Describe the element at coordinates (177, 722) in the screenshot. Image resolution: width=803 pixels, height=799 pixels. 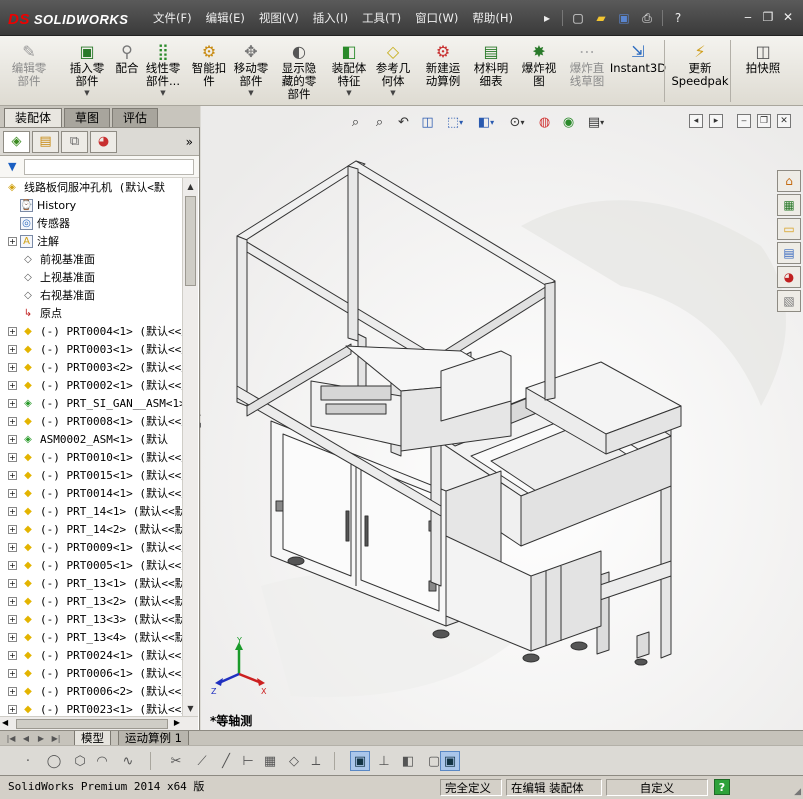
I see `scroll-right-icon: ▶` at that location.